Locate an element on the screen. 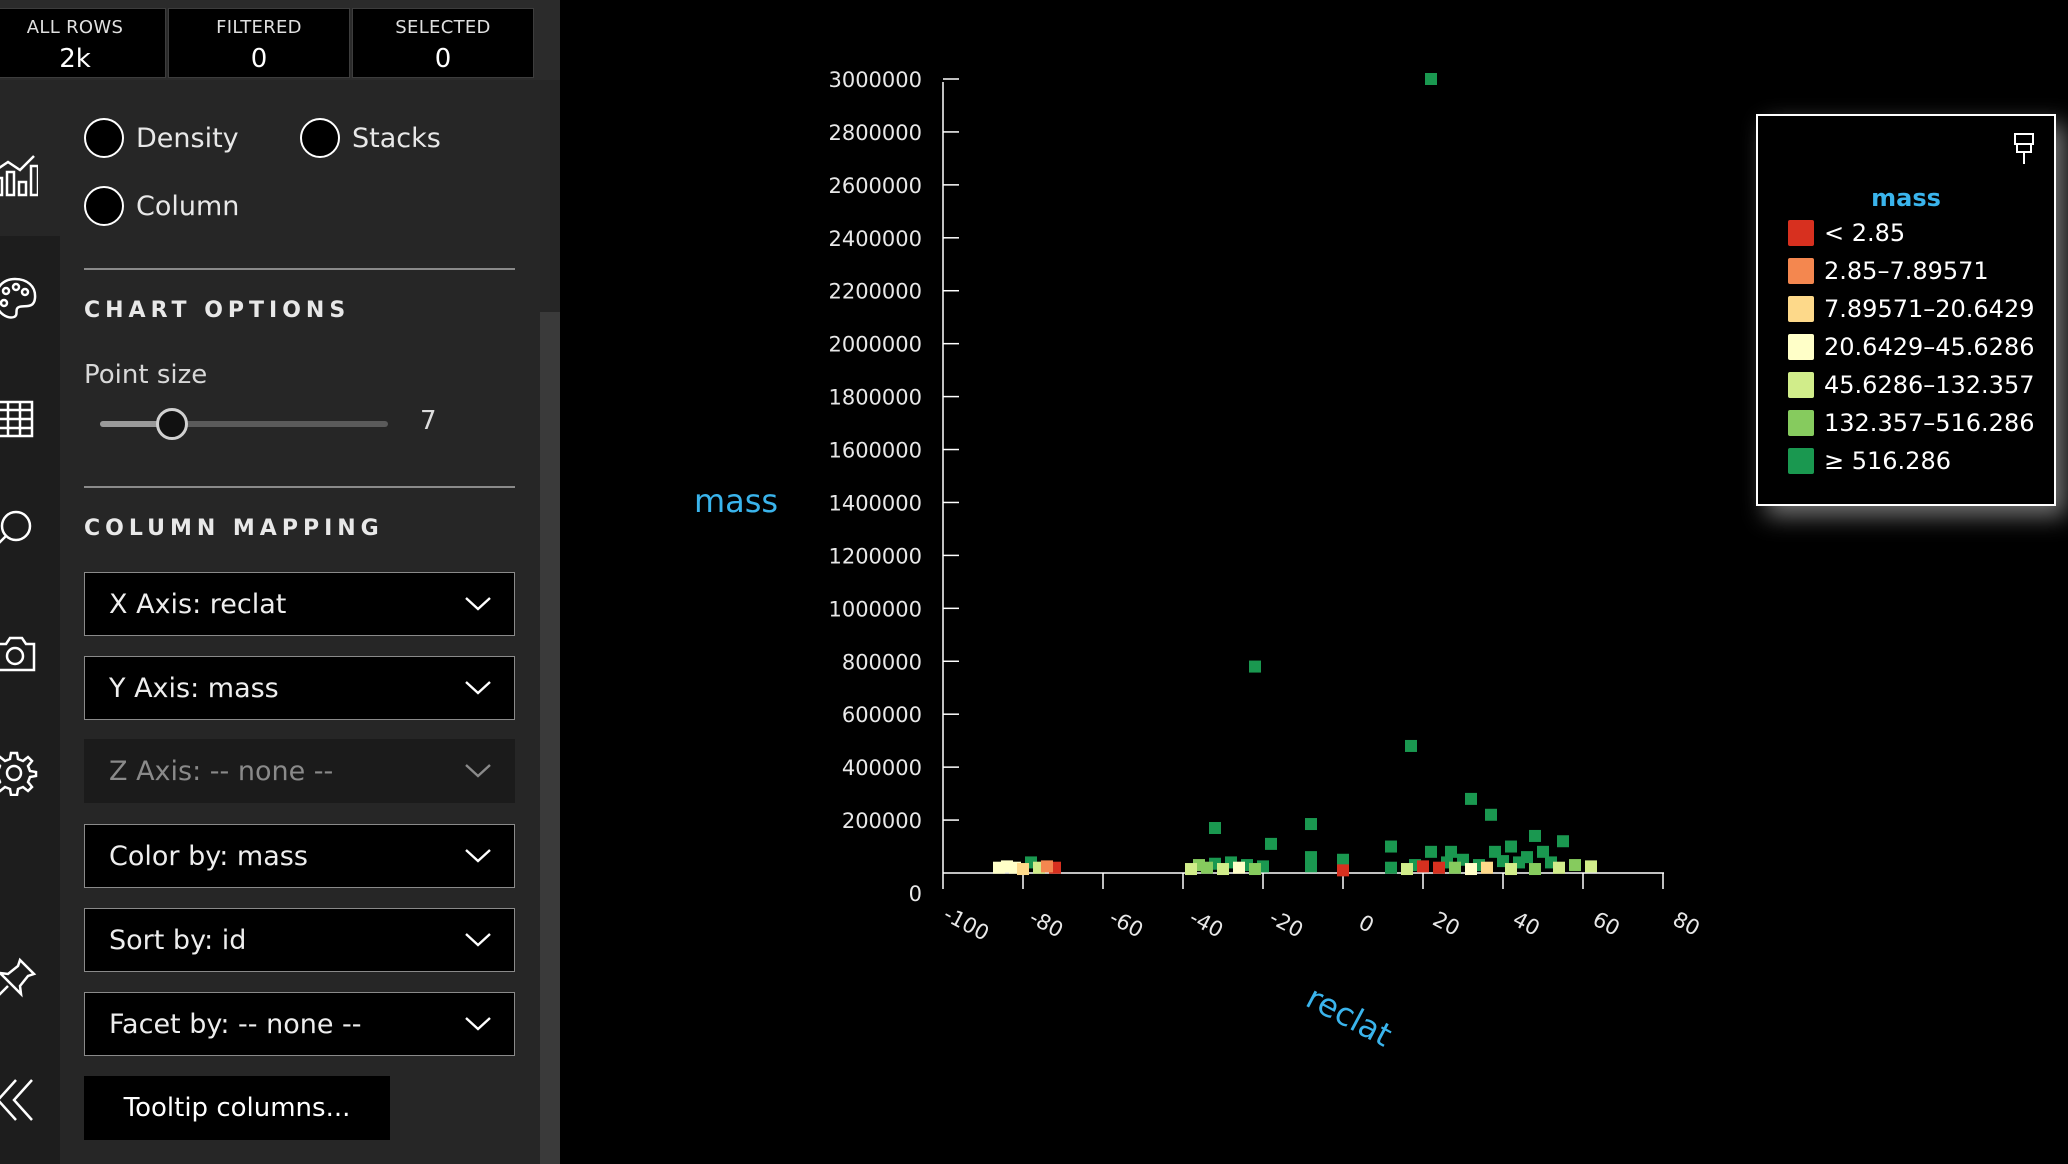 Image resolution: width=2068 pixels, height=1164 pixels. x-tick-label: 80 is located at coordinates (1686, 924).